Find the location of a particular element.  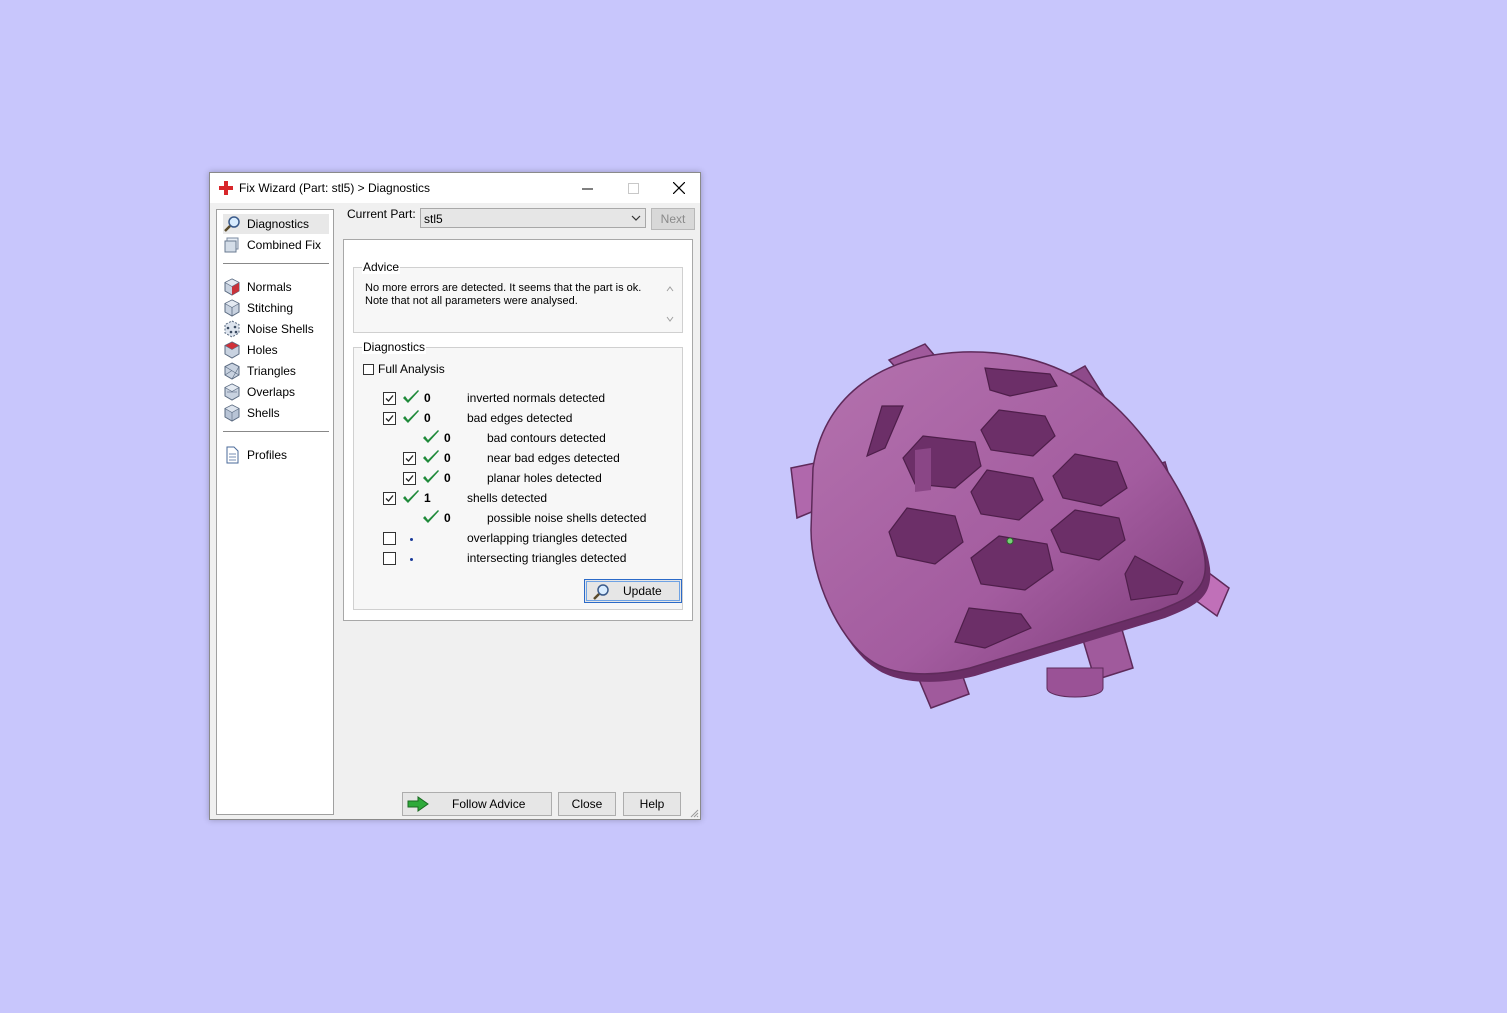

chevron-down-icon is located at coordinates (636, 218).